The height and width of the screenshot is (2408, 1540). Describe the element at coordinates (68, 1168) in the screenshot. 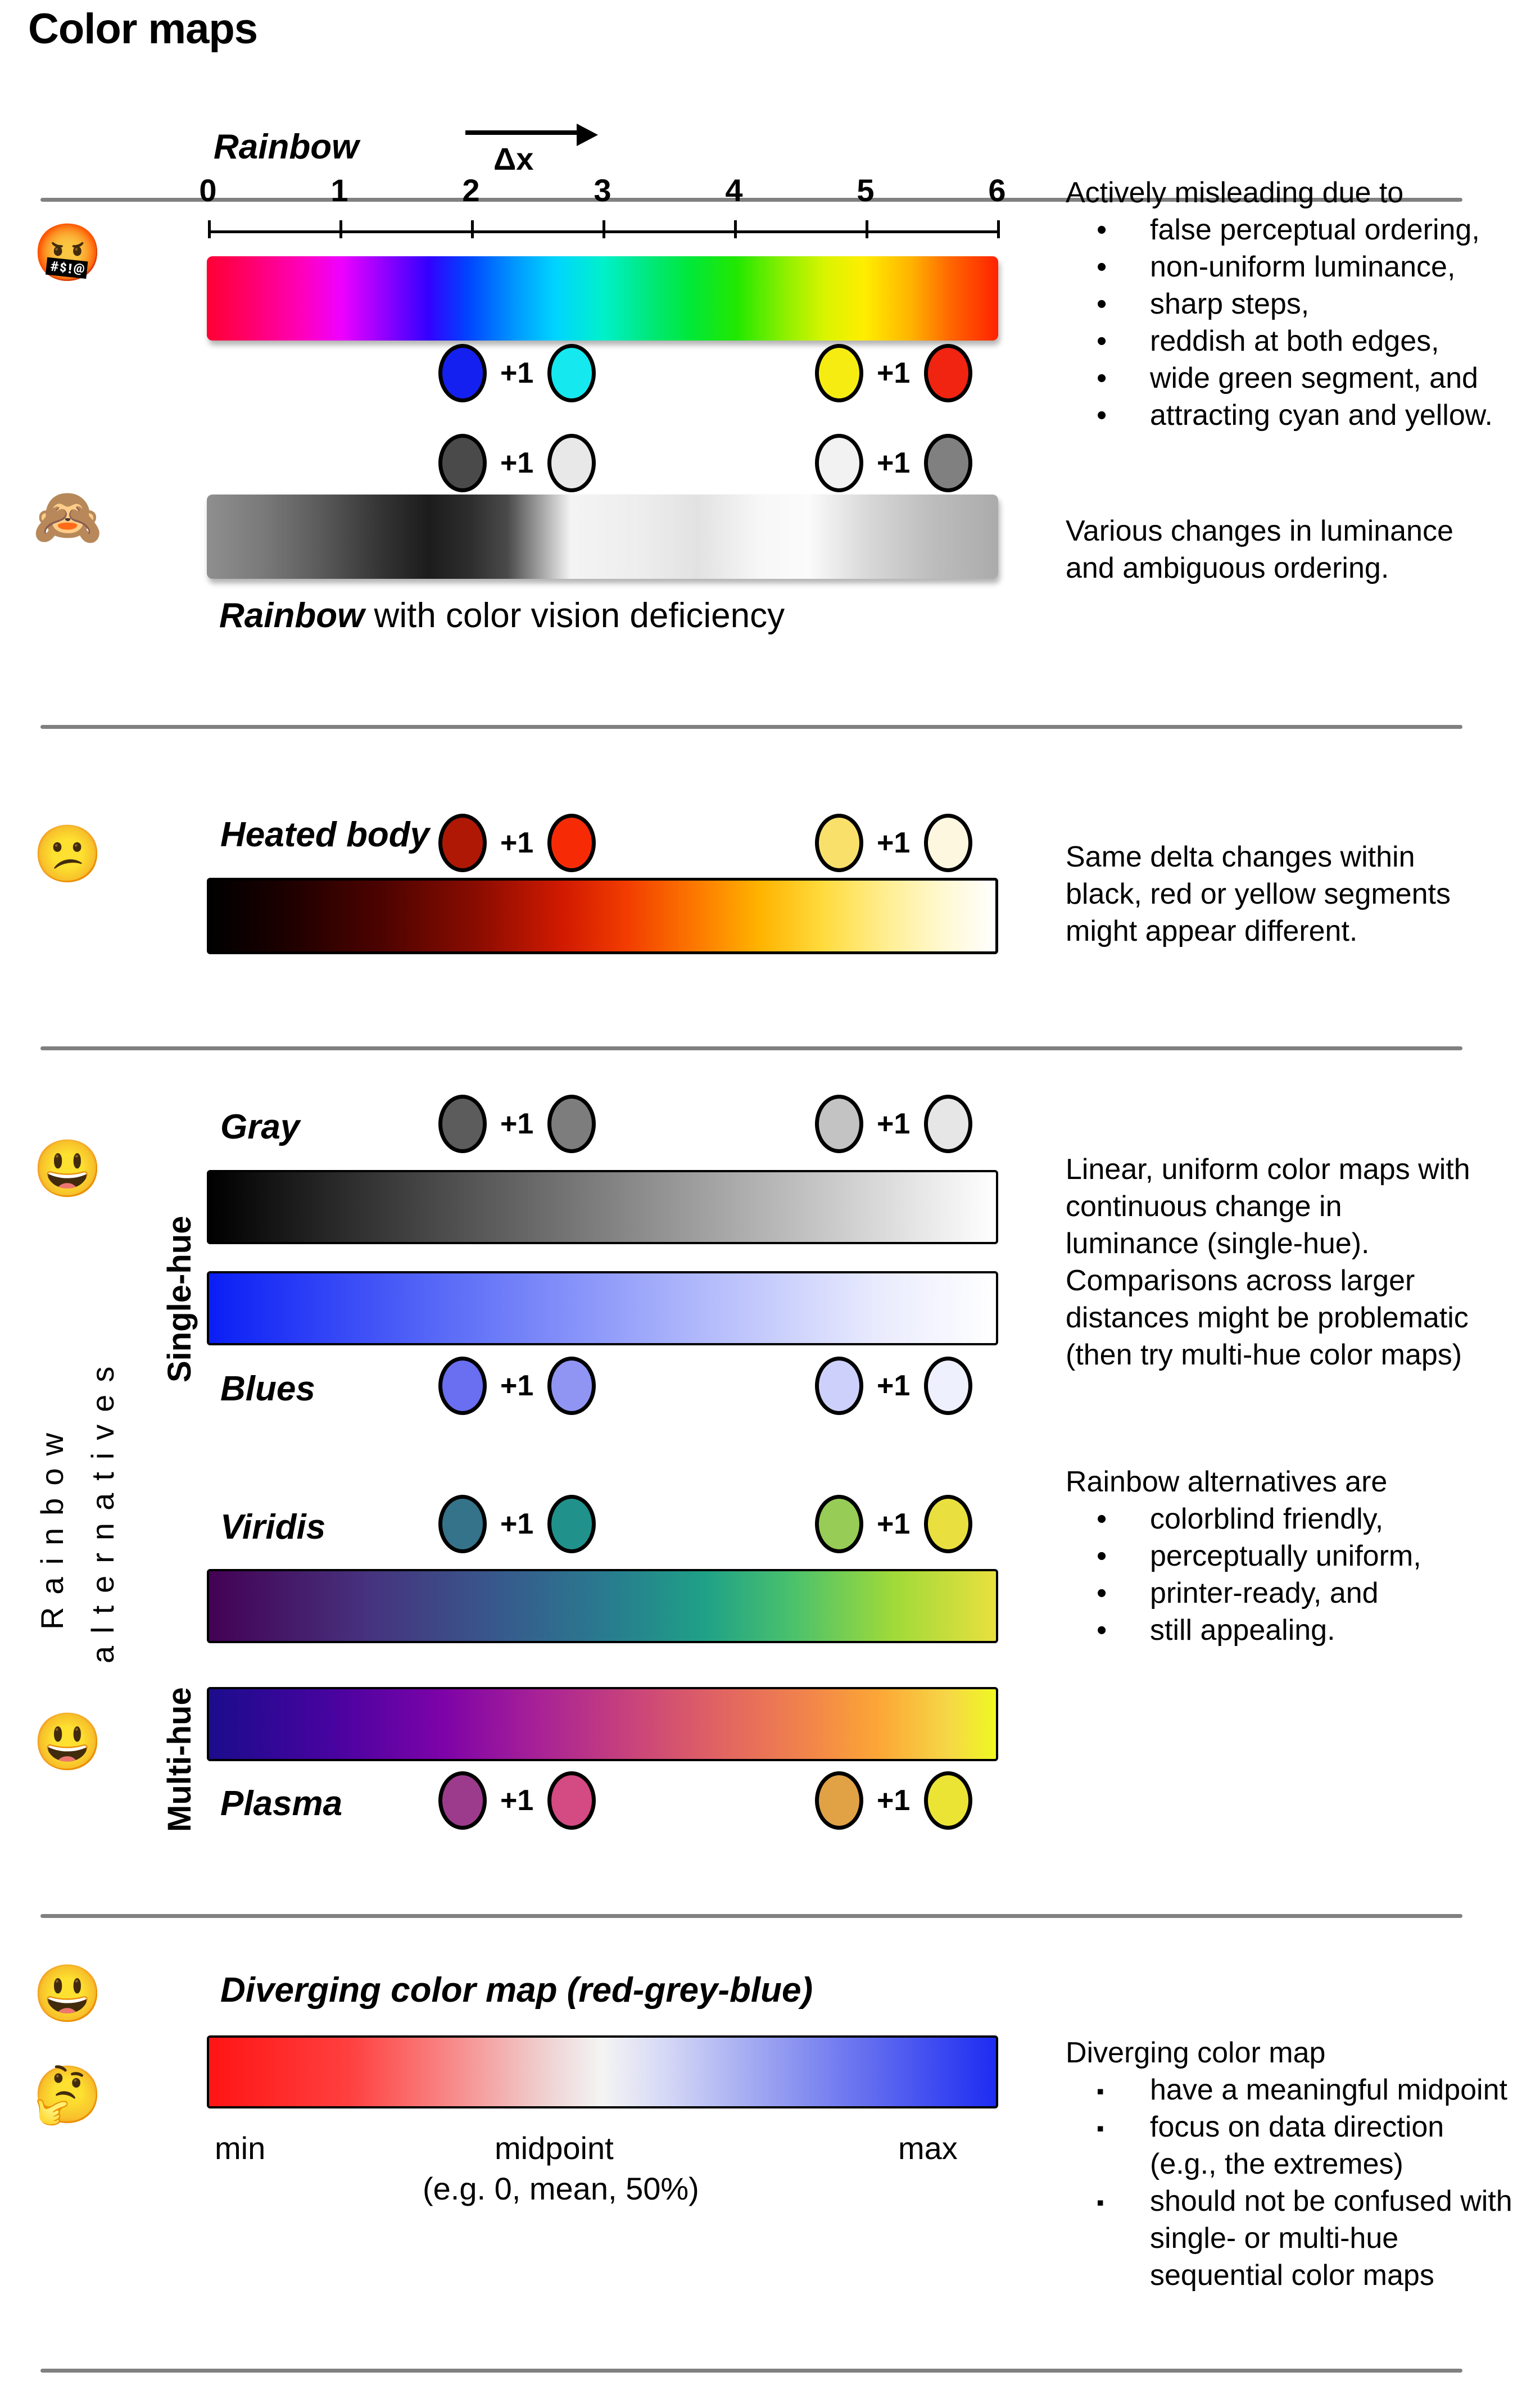

I see `grinning-face-emoji-top: 😃` at that location.